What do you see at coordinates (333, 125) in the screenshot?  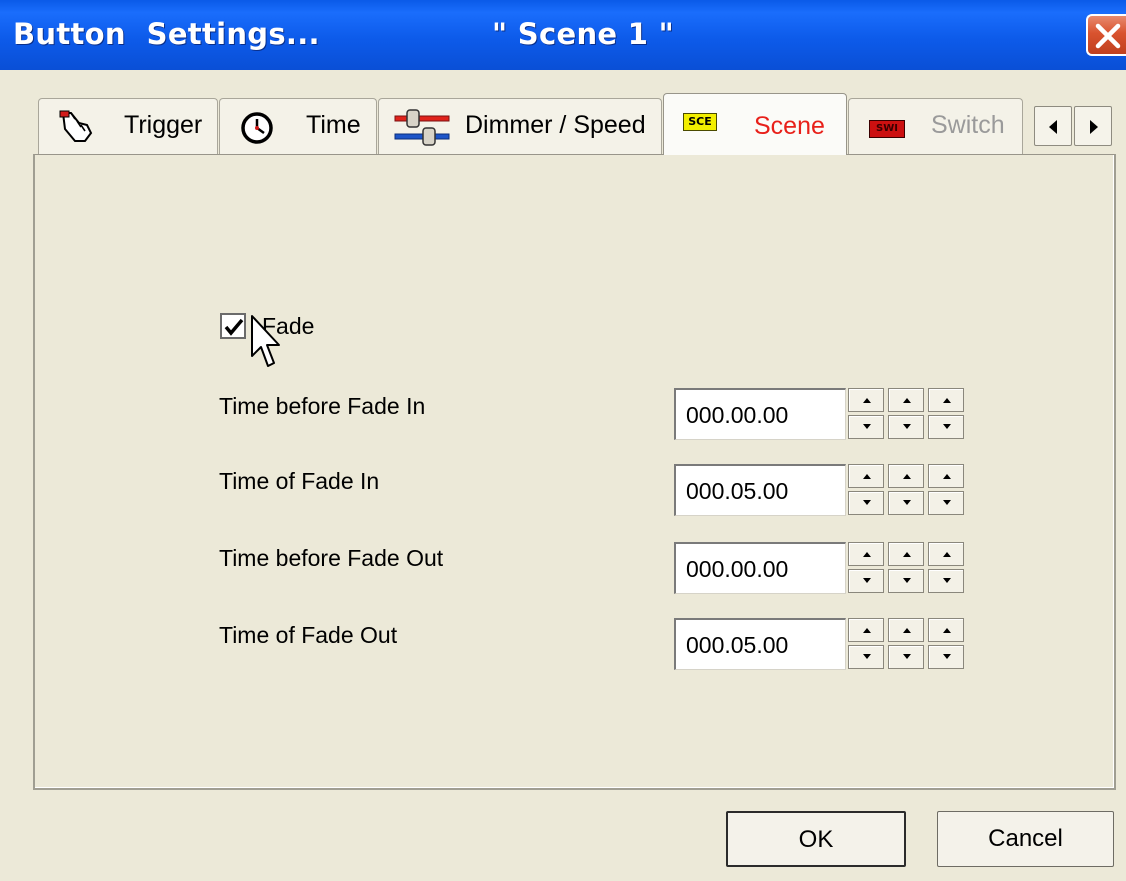 I see `tab-label: Time` at bounding box center [333, 125].